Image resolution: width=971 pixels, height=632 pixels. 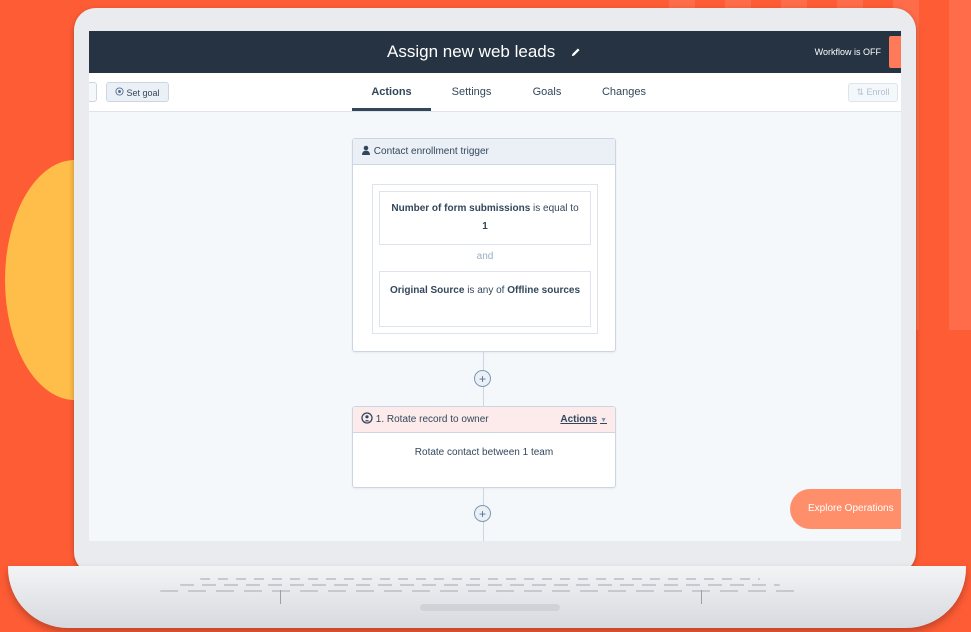 I want to click on and-joiner: and, so click(x=485, y=256).